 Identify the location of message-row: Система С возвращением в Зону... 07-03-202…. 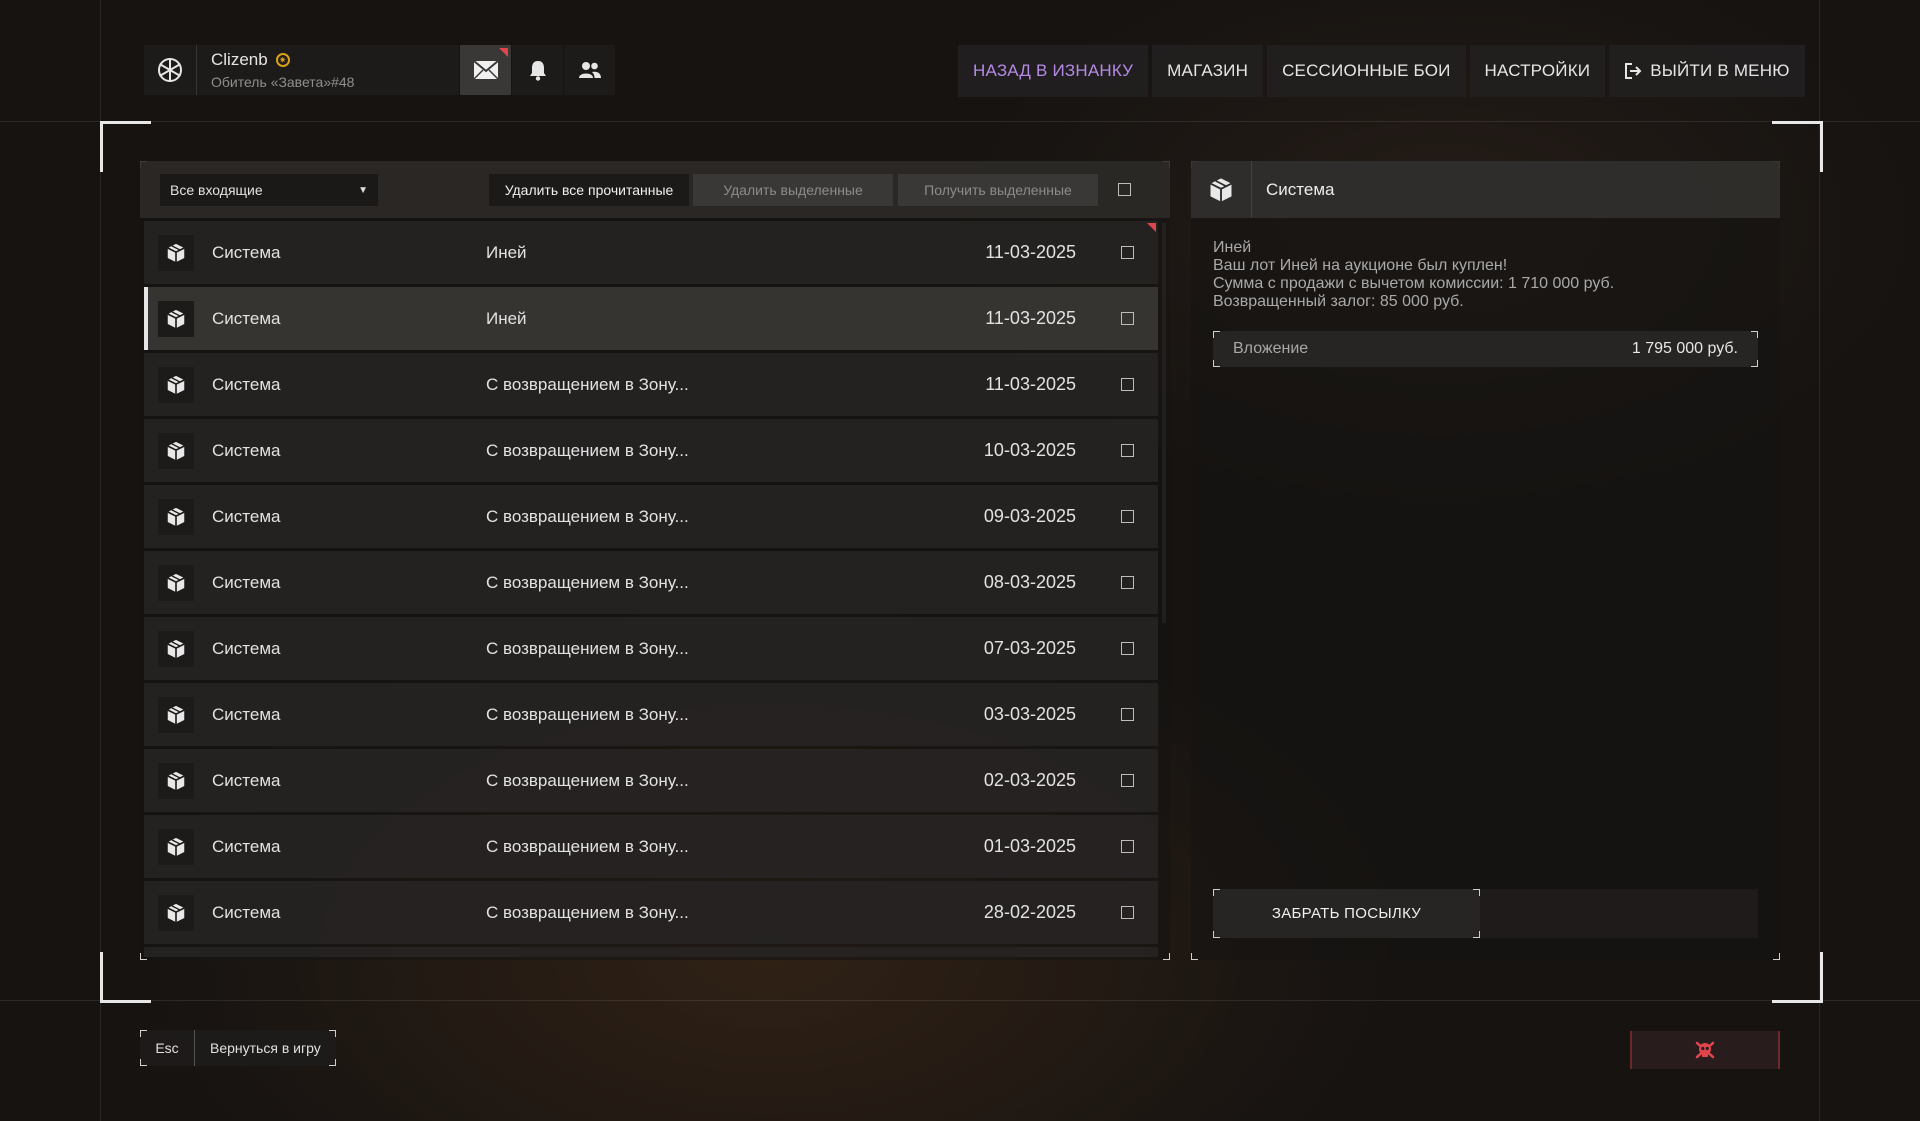
(651, 648).